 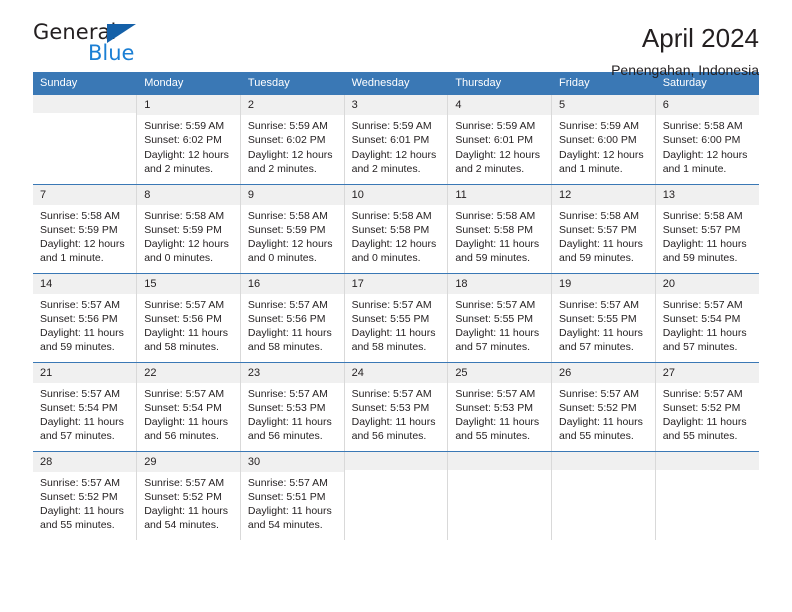 I want to click on day-number: 23, so click(x=292, y=372).